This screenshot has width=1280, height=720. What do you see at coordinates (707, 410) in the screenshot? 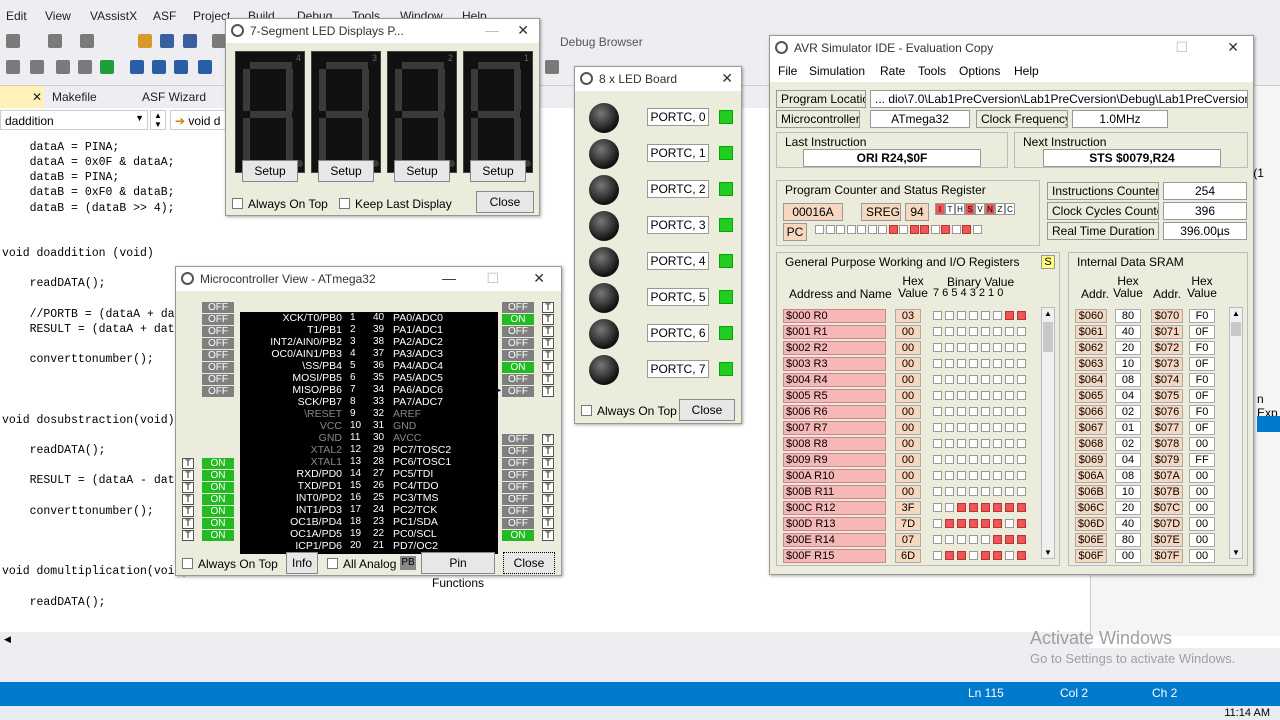
I see `close-button: Close` at bounding box center [707, 410].